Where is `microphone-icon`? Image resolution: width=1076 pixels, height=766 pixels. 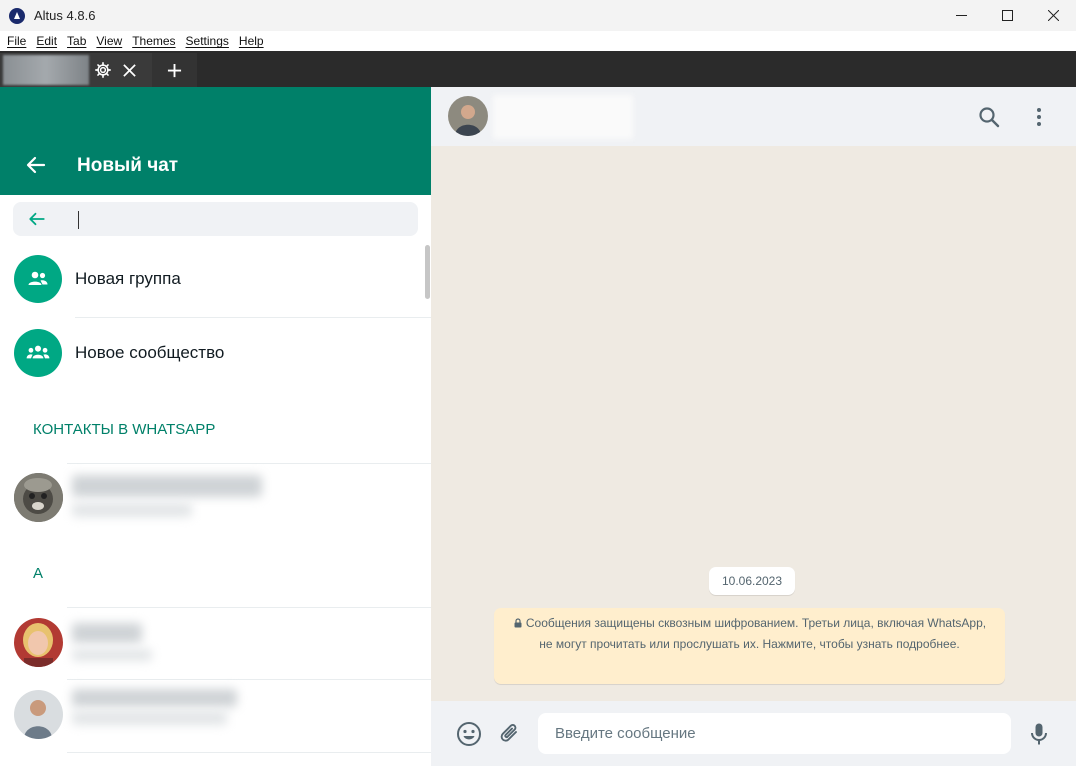
microphone-icon is located at coordinates (1039, 734).